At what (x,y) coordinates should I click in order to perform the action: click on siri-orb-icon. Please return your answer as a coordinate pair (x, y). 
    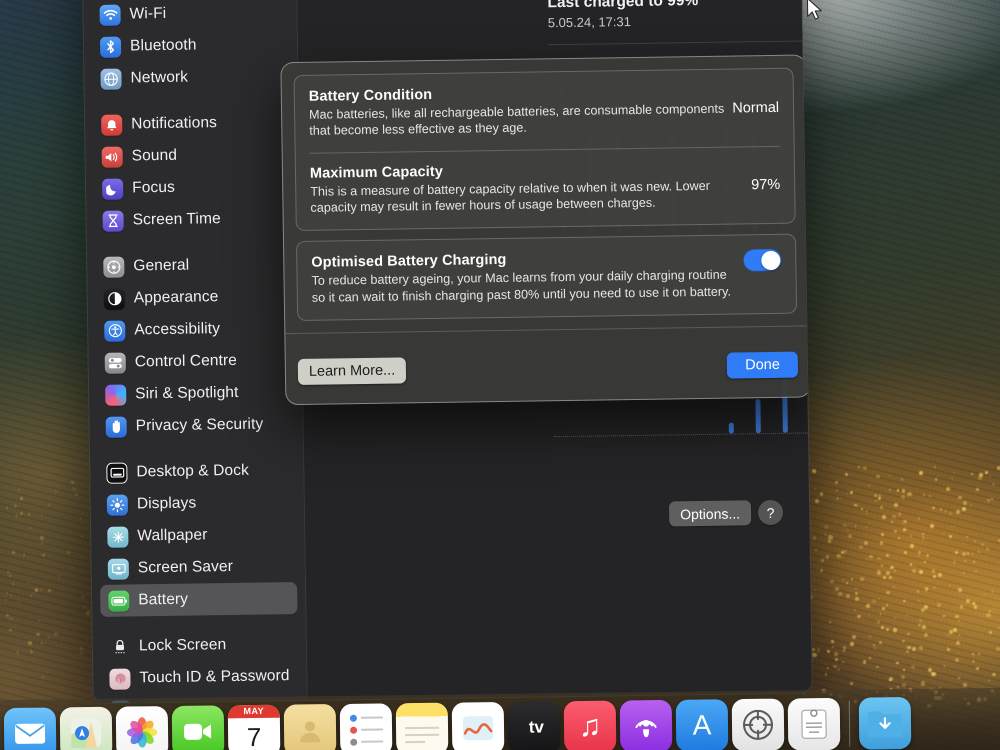
    Looking at the image, I should click on (116, 395).